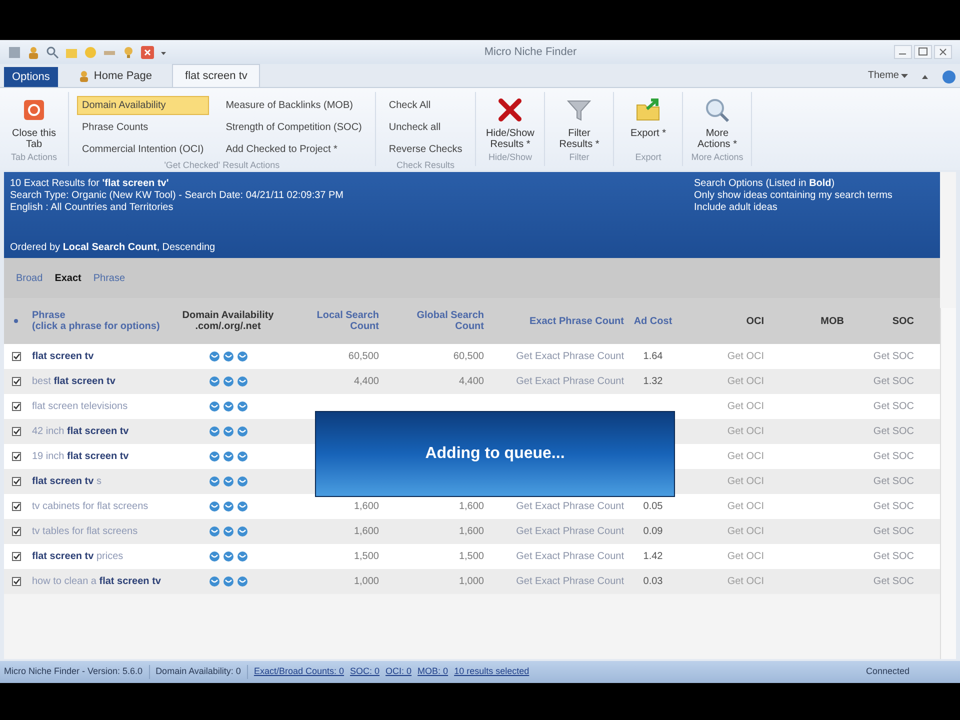  Describe the element at coordinates (115, 75) in the screenshot. I see `ribbon-tab: Home Page` at that location.